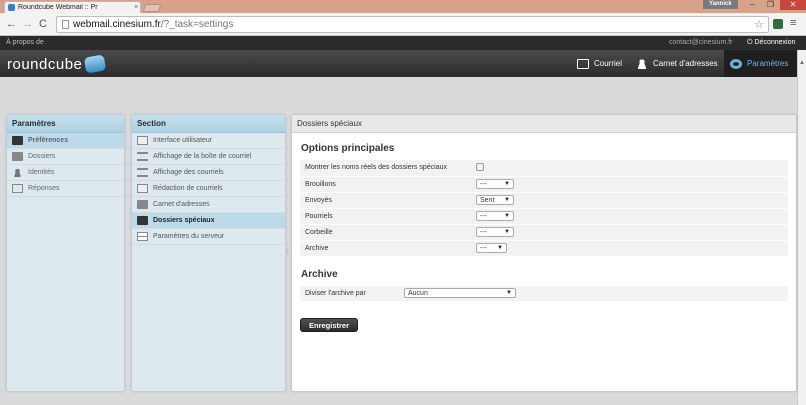  Describe the element at coordinates (771, 43) in the screenshot. I see `logout-link: ⏻ Déconnexion` at that location.